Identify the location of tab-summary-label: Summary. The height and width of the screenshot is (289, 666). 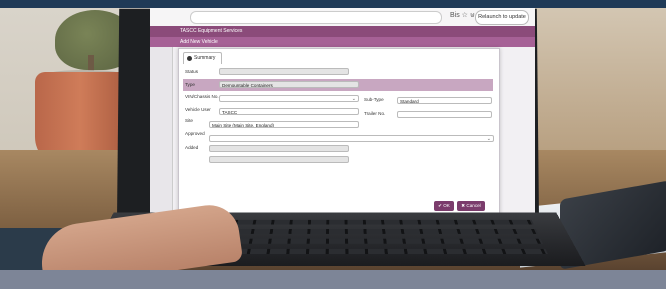
(205, 58).